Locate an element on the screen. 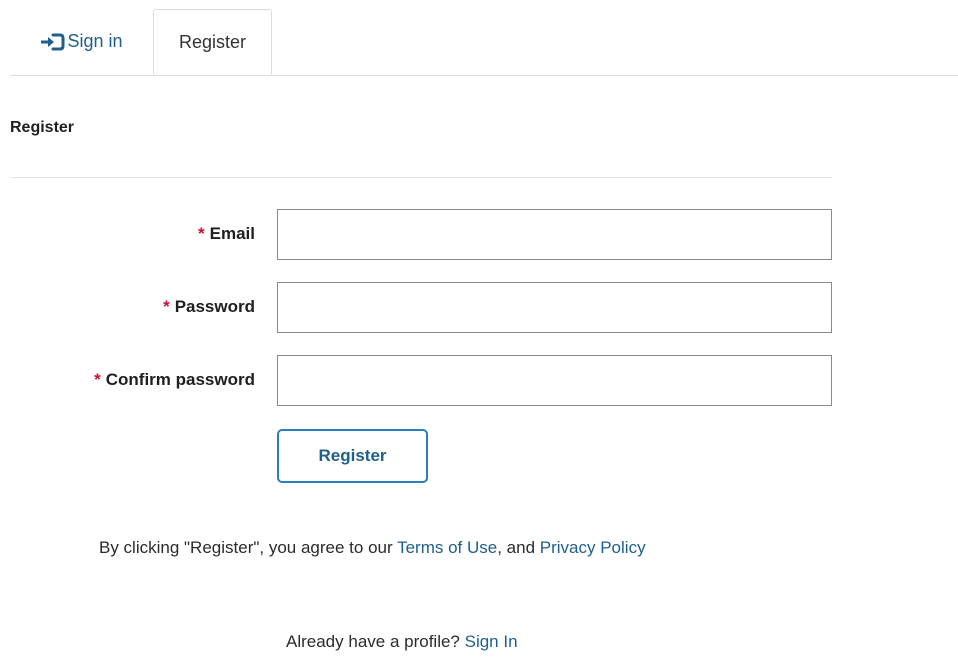 Image resolution: width=958 pixels, height=657 pixels. existing-profile-text: Already have a profile? Sign In is located at coordinates (402, 642).